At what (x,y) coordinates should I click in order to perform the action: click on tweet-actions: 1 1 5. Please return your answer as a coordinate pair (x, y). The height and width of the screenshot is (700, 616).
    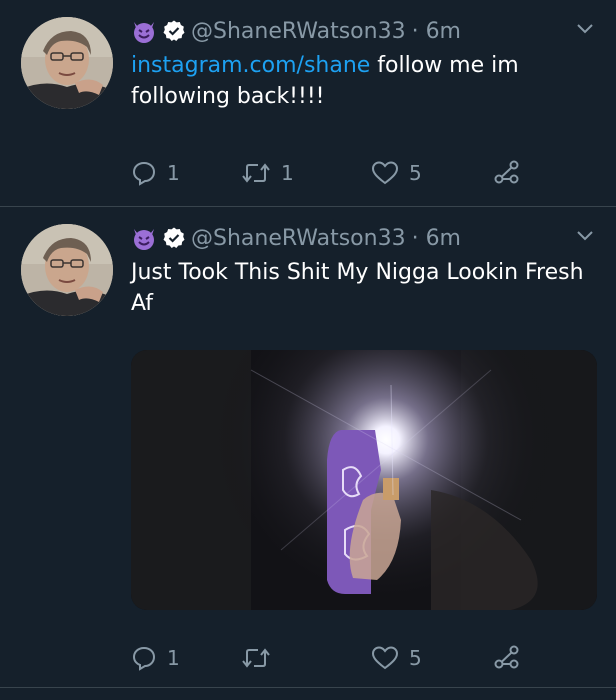
    Looking at the image, I should click on (341, 173).